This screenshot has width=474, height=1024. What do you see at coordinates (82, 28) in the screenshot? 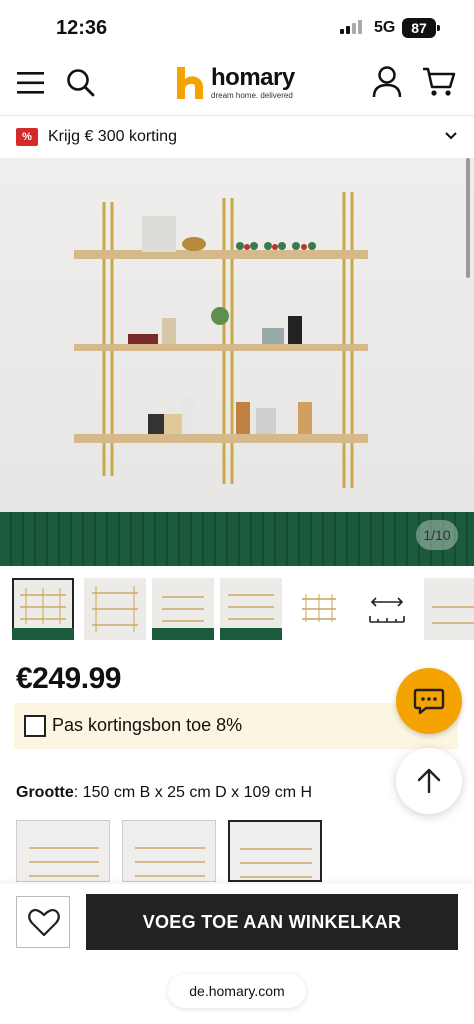
I see `status-time: 12:36` at bounding box center [82, 28].